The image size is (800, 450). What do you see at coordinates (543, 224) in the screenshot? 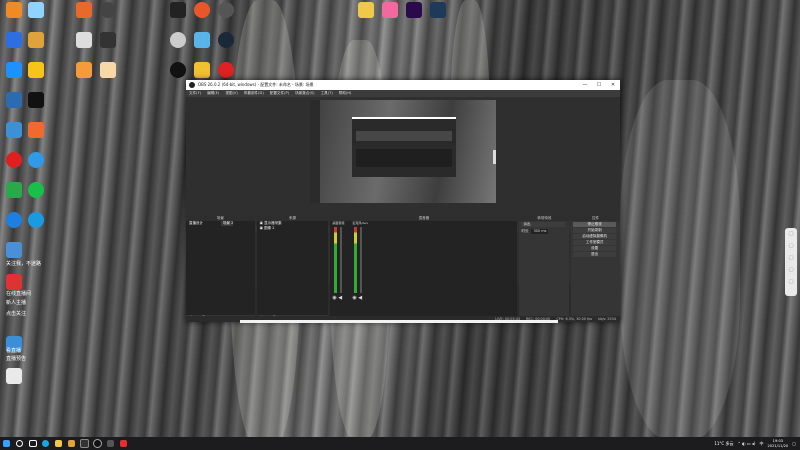
I see `transition-select: 淡出` at bounding box center [543, 224].